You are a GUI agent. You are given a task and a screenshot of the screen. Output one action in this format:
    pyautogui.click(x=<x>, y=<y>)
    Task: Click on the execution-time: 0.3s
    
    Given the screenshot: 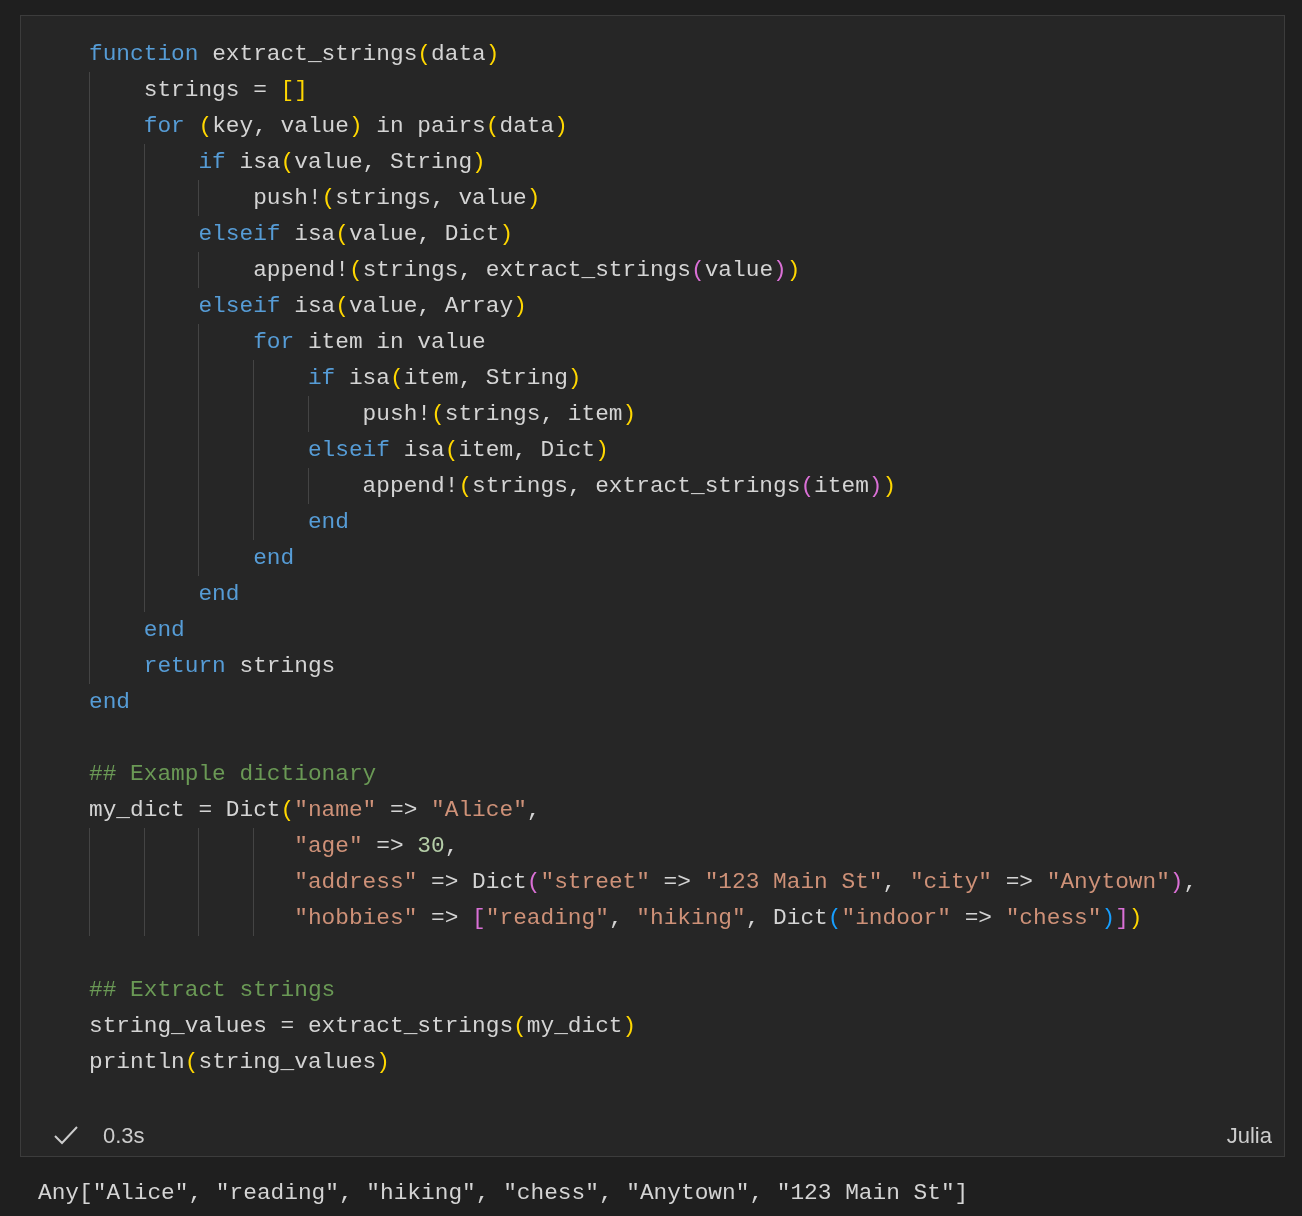 What is the action you would take?
    pyautogui.click(x=124, y=1135)
    